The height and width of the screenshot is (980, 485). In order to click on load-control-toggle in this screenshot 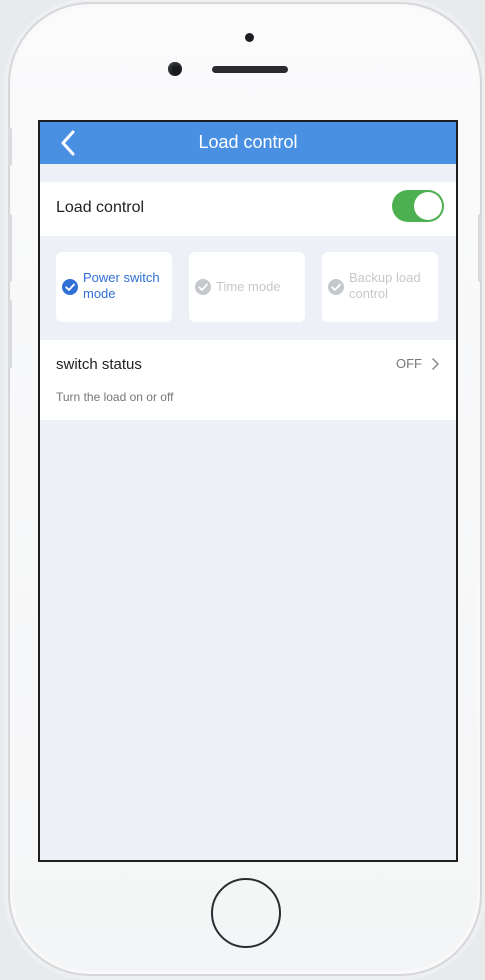, I will do `click(418, 206)`.